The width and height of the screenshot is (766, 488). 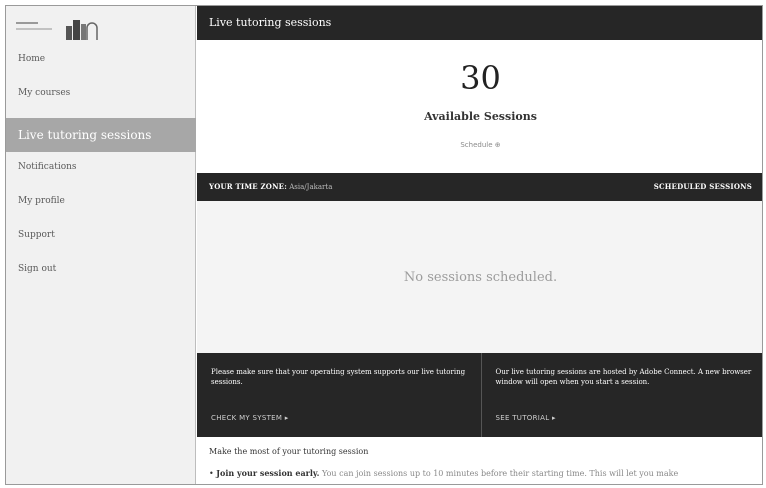 I want to click on timezone-info: YOUR TIME ZONE: Asia/Jakarta, so click(x=270, y=187).